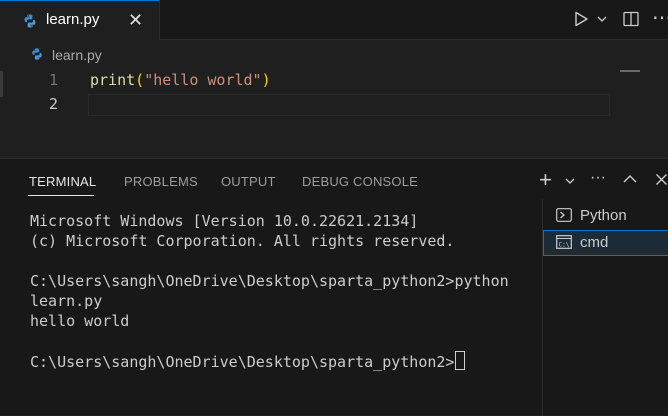  Describe the element at coordinates (66, 301) in the screenshot. I see `terminal-line: learn.py` at that location.